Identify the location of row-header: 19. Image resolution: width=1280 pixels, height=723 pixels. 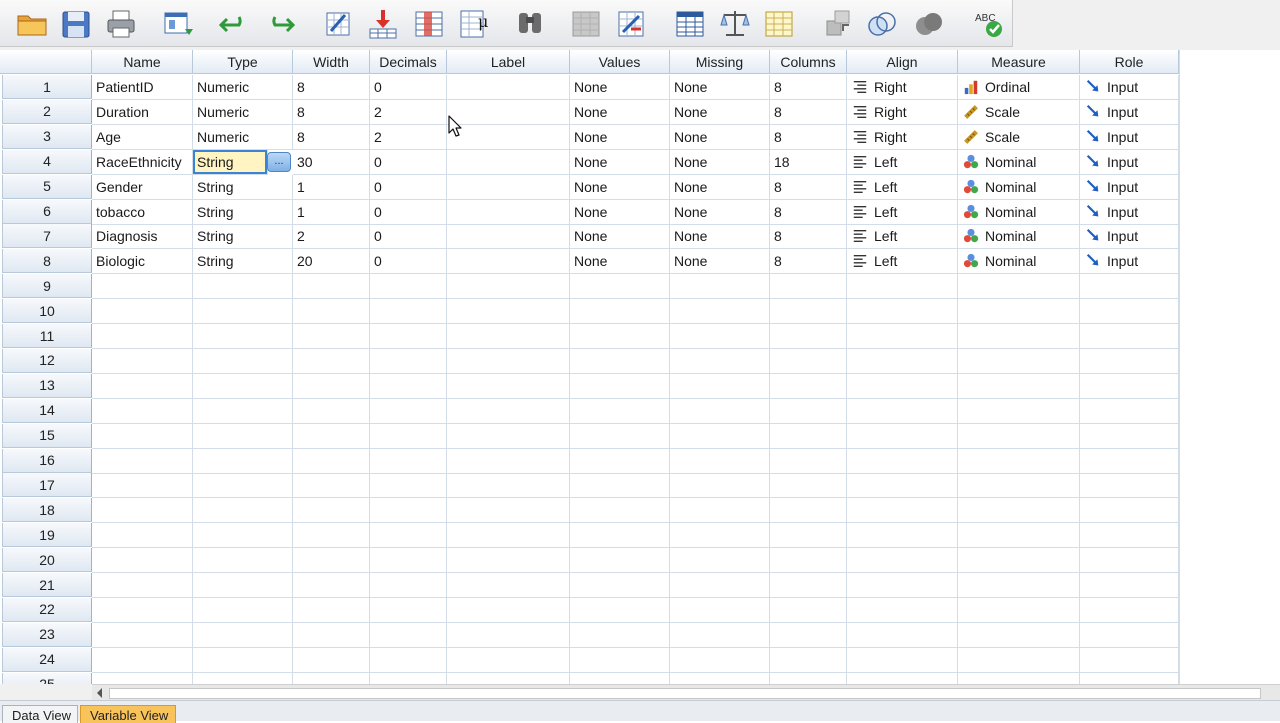
(47, 535).